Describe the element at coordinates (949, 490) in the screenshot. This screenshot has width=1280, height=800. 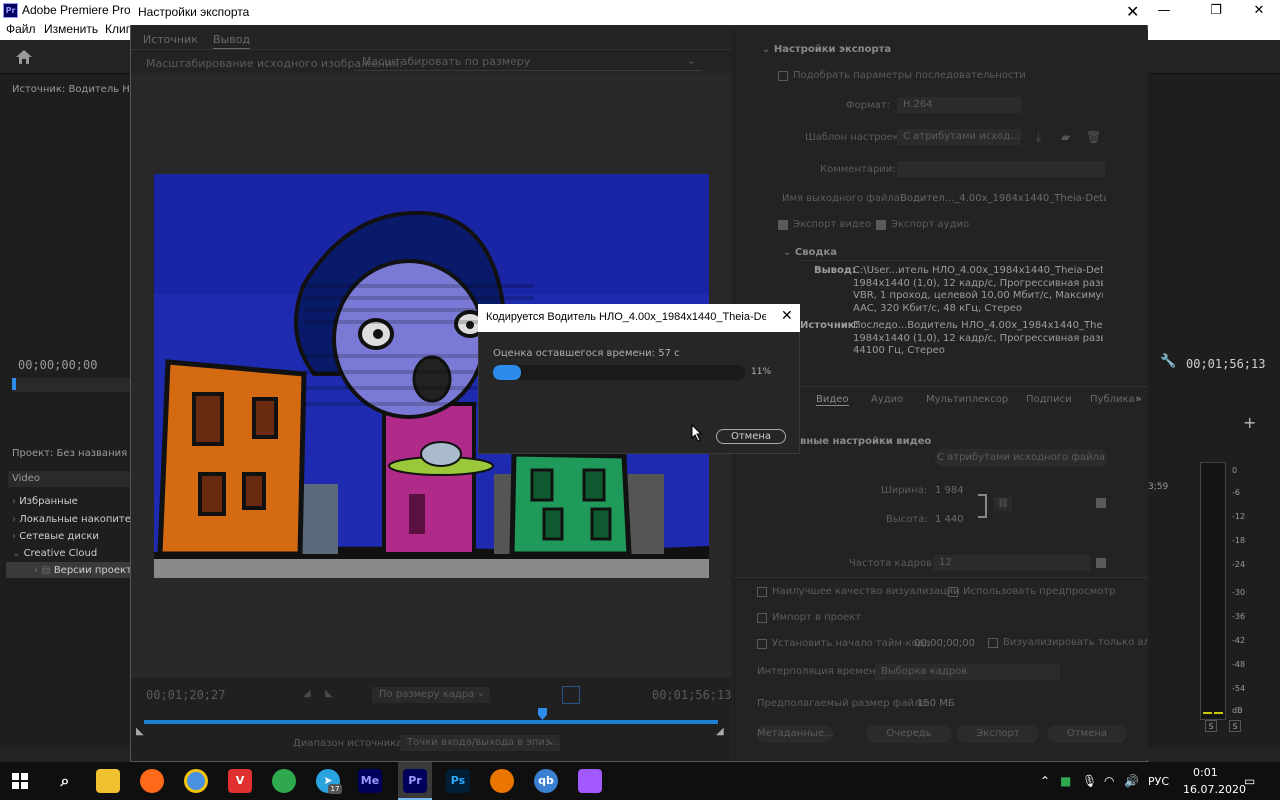
I see `width-value: 1 984` at that location.